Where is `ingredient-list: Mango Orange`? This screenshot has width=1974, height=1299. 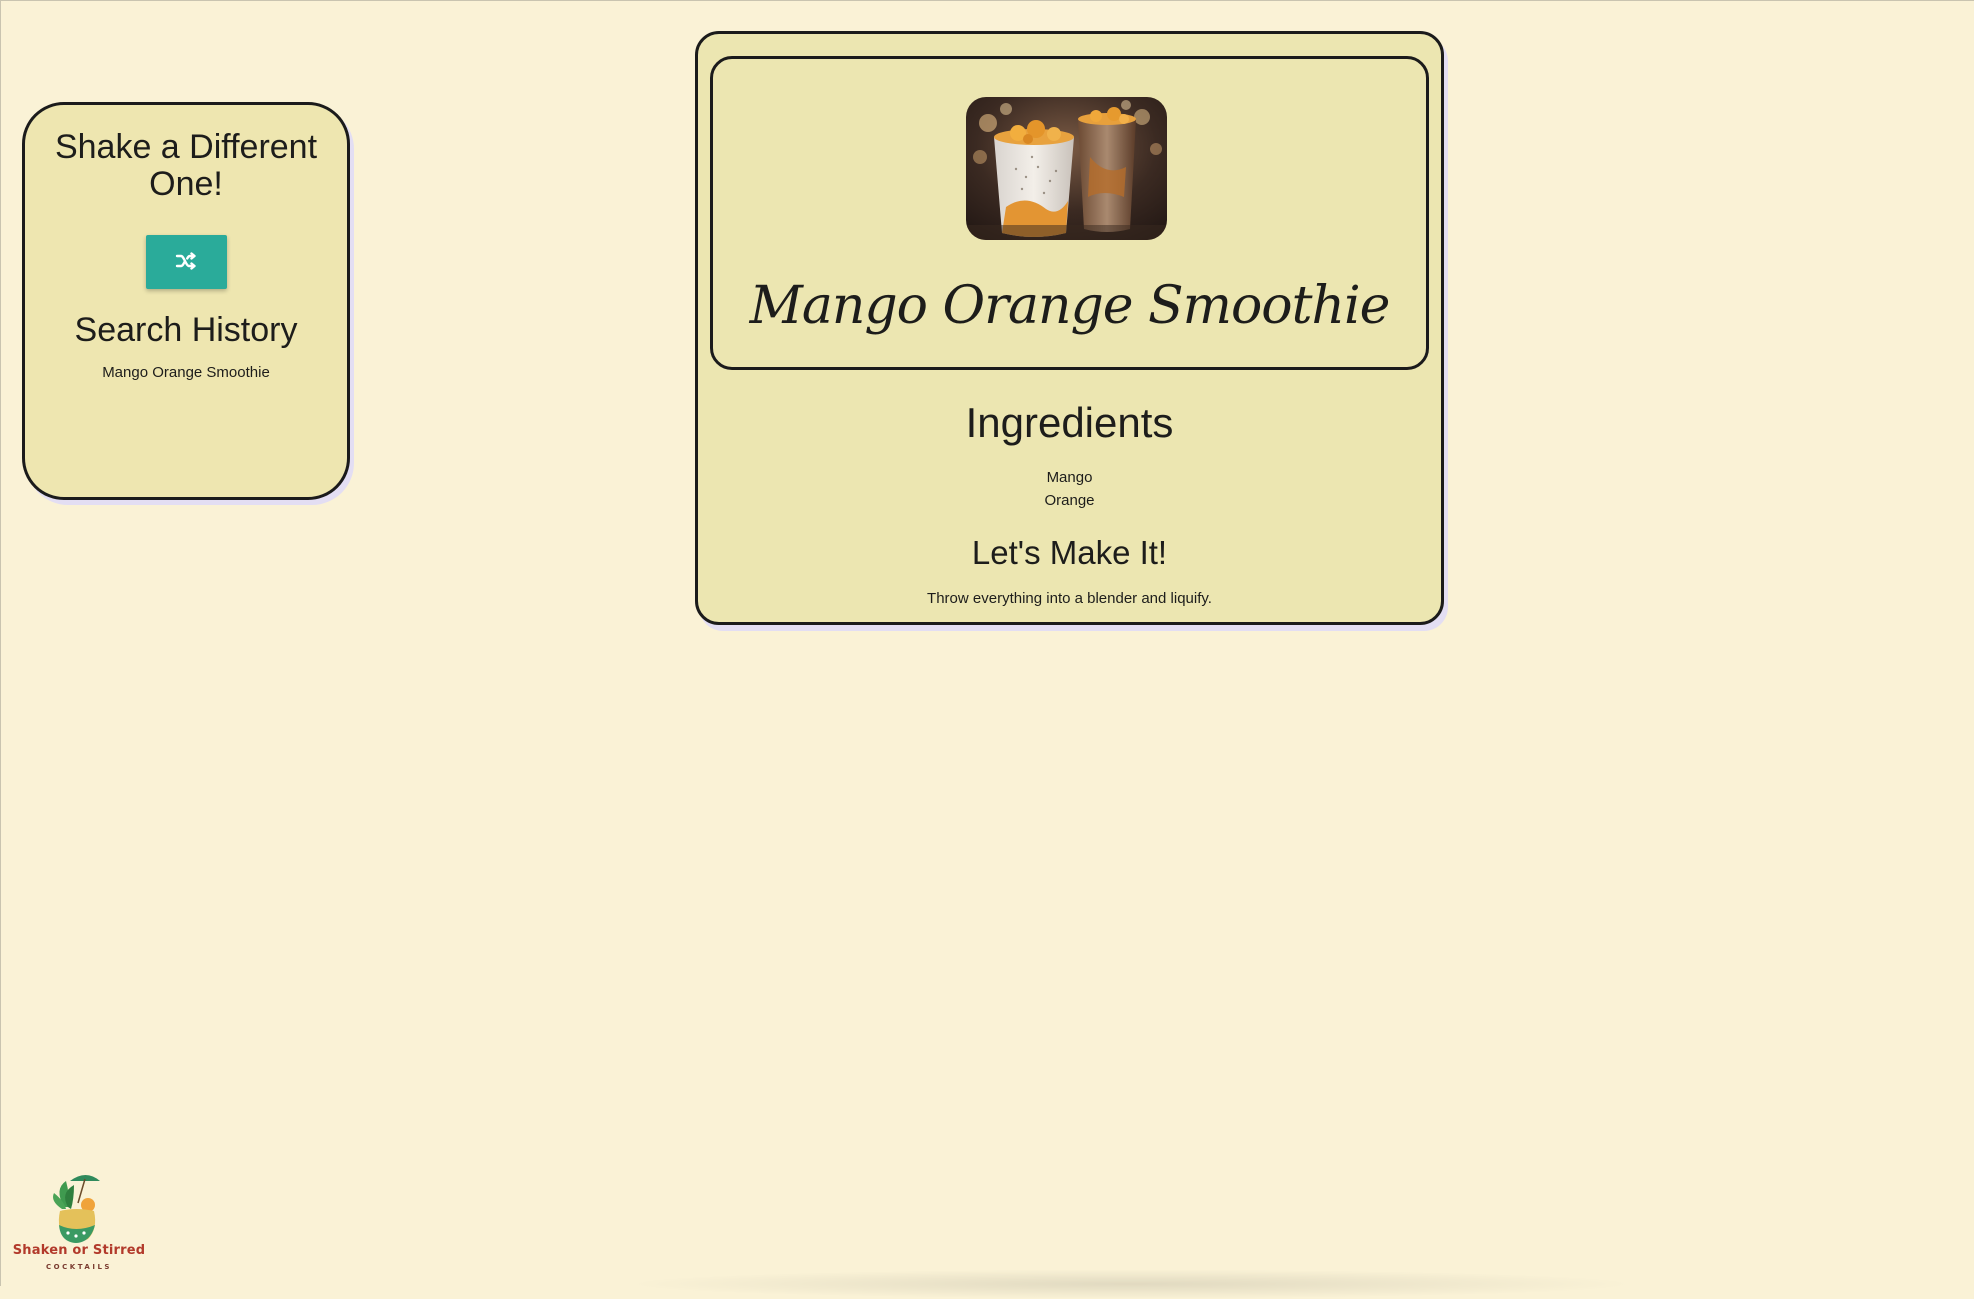 ingredient-list: Mango Orange is located at coordinates (1069, 489).